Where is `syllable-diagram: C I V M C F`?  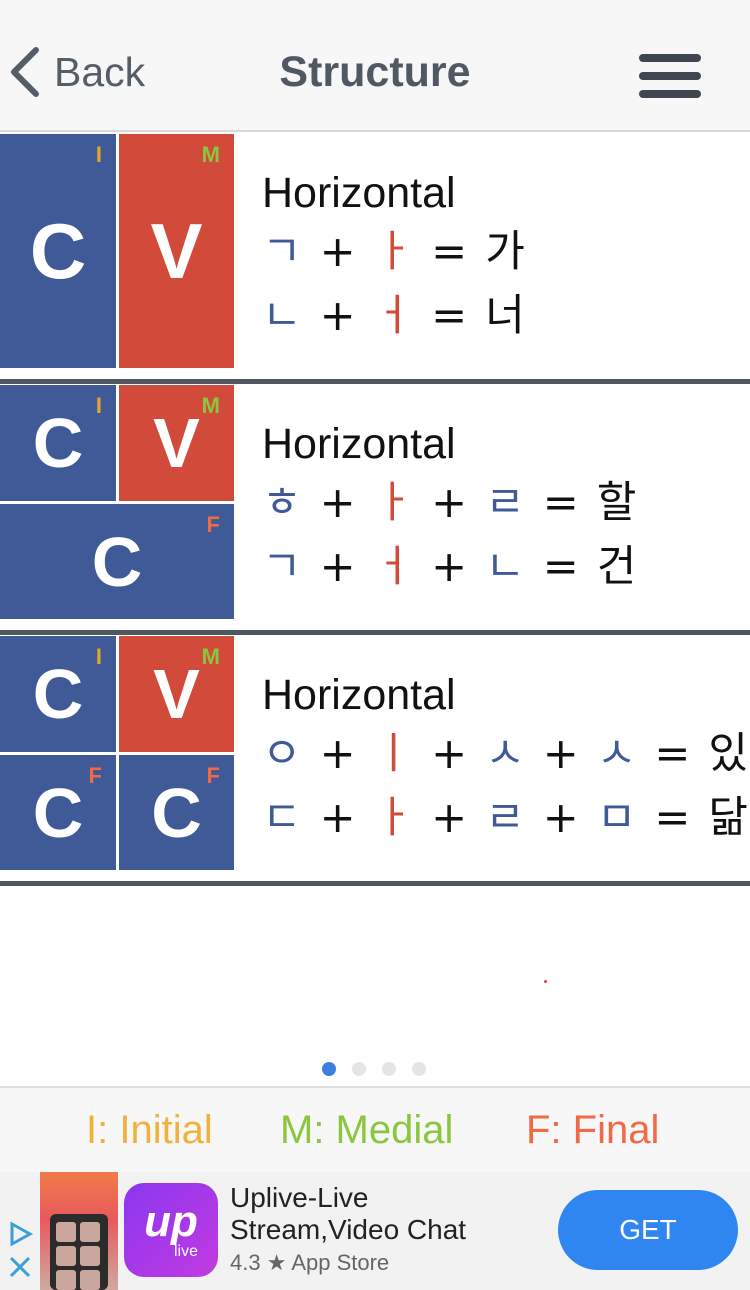 syllable-diagram: C I V M C F is located at coordinates (117, 502).